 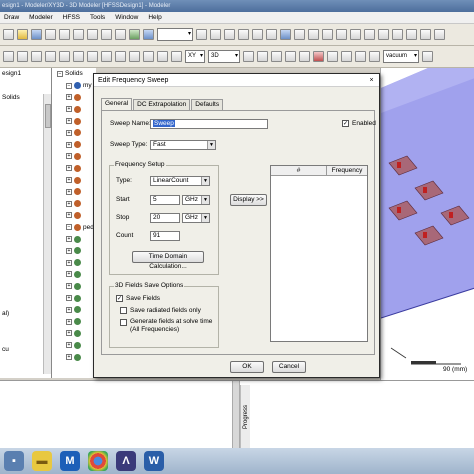 I want to click on generate-fields-checkbox, so click(x=123, y=322).